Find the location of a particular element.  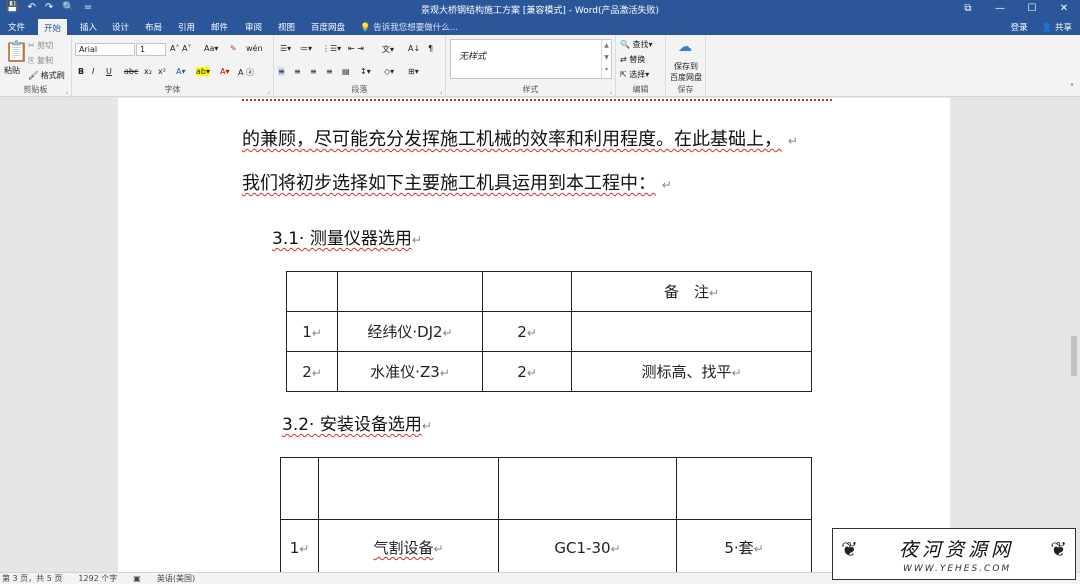

save-to-baidu-button: 保存到 百度网盘 is located at coordinates (686, 72).